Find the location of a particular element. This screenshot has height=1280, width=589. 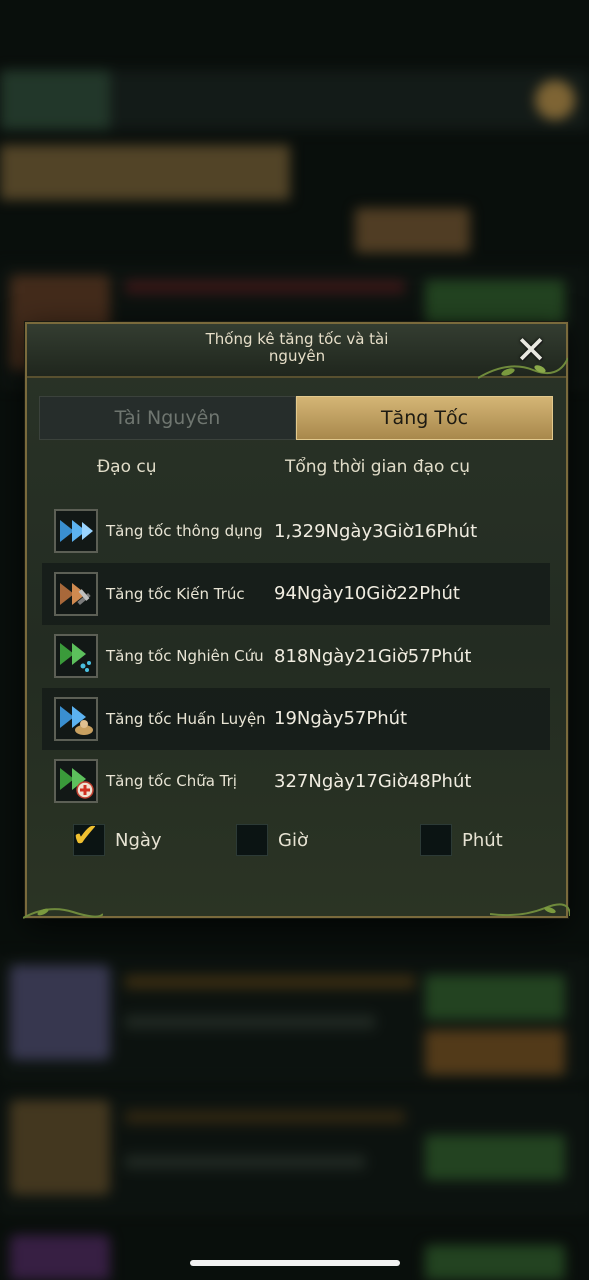

training-speedup-icon is located at coordinates (76, 718).